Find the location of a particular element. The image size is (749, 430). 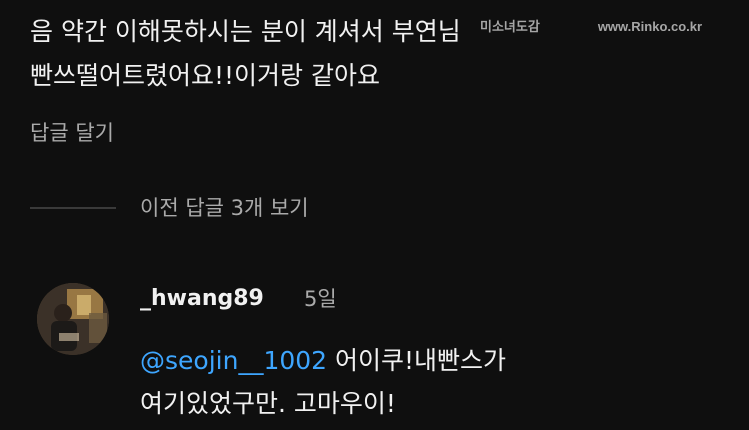

reply-text-line-2: 여기있었구만. 고마우이! is located at coordinates (268, 403).